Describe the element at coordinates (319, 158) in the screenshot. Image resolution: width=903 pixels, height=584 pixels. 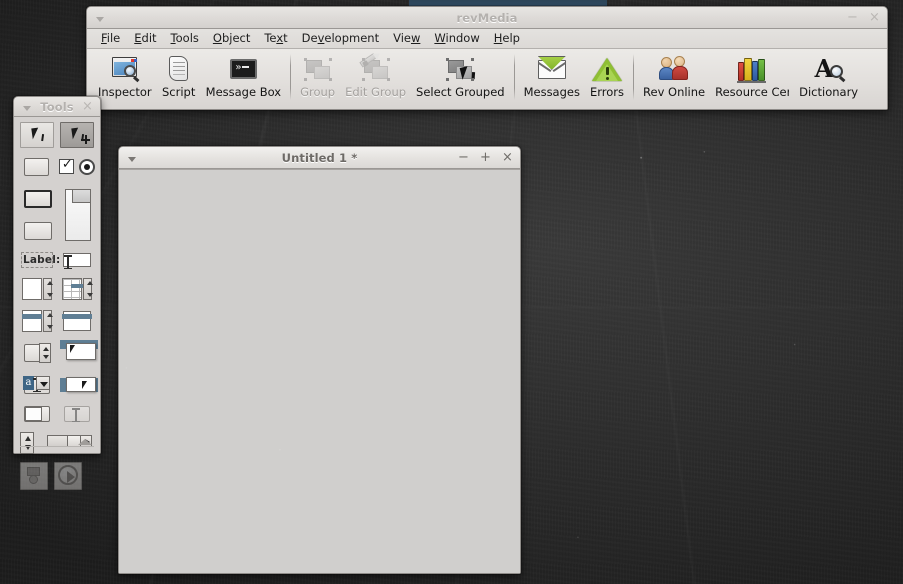
I see `stack-titlebar: Untitled 1 * − + ×` at that location.